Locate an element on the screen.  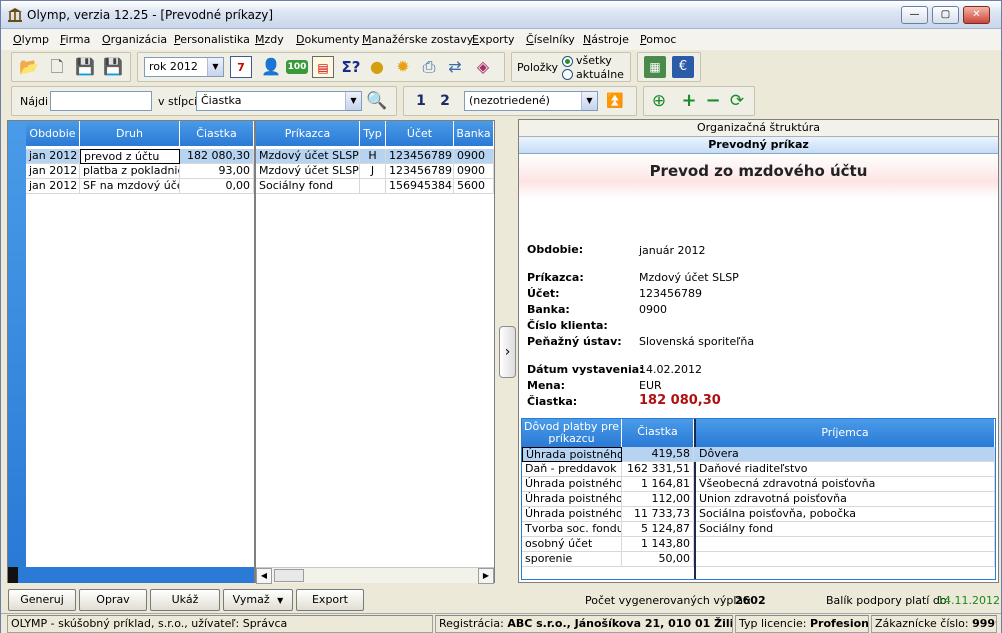
cell-prijemca is located at coordinates (845, 559).